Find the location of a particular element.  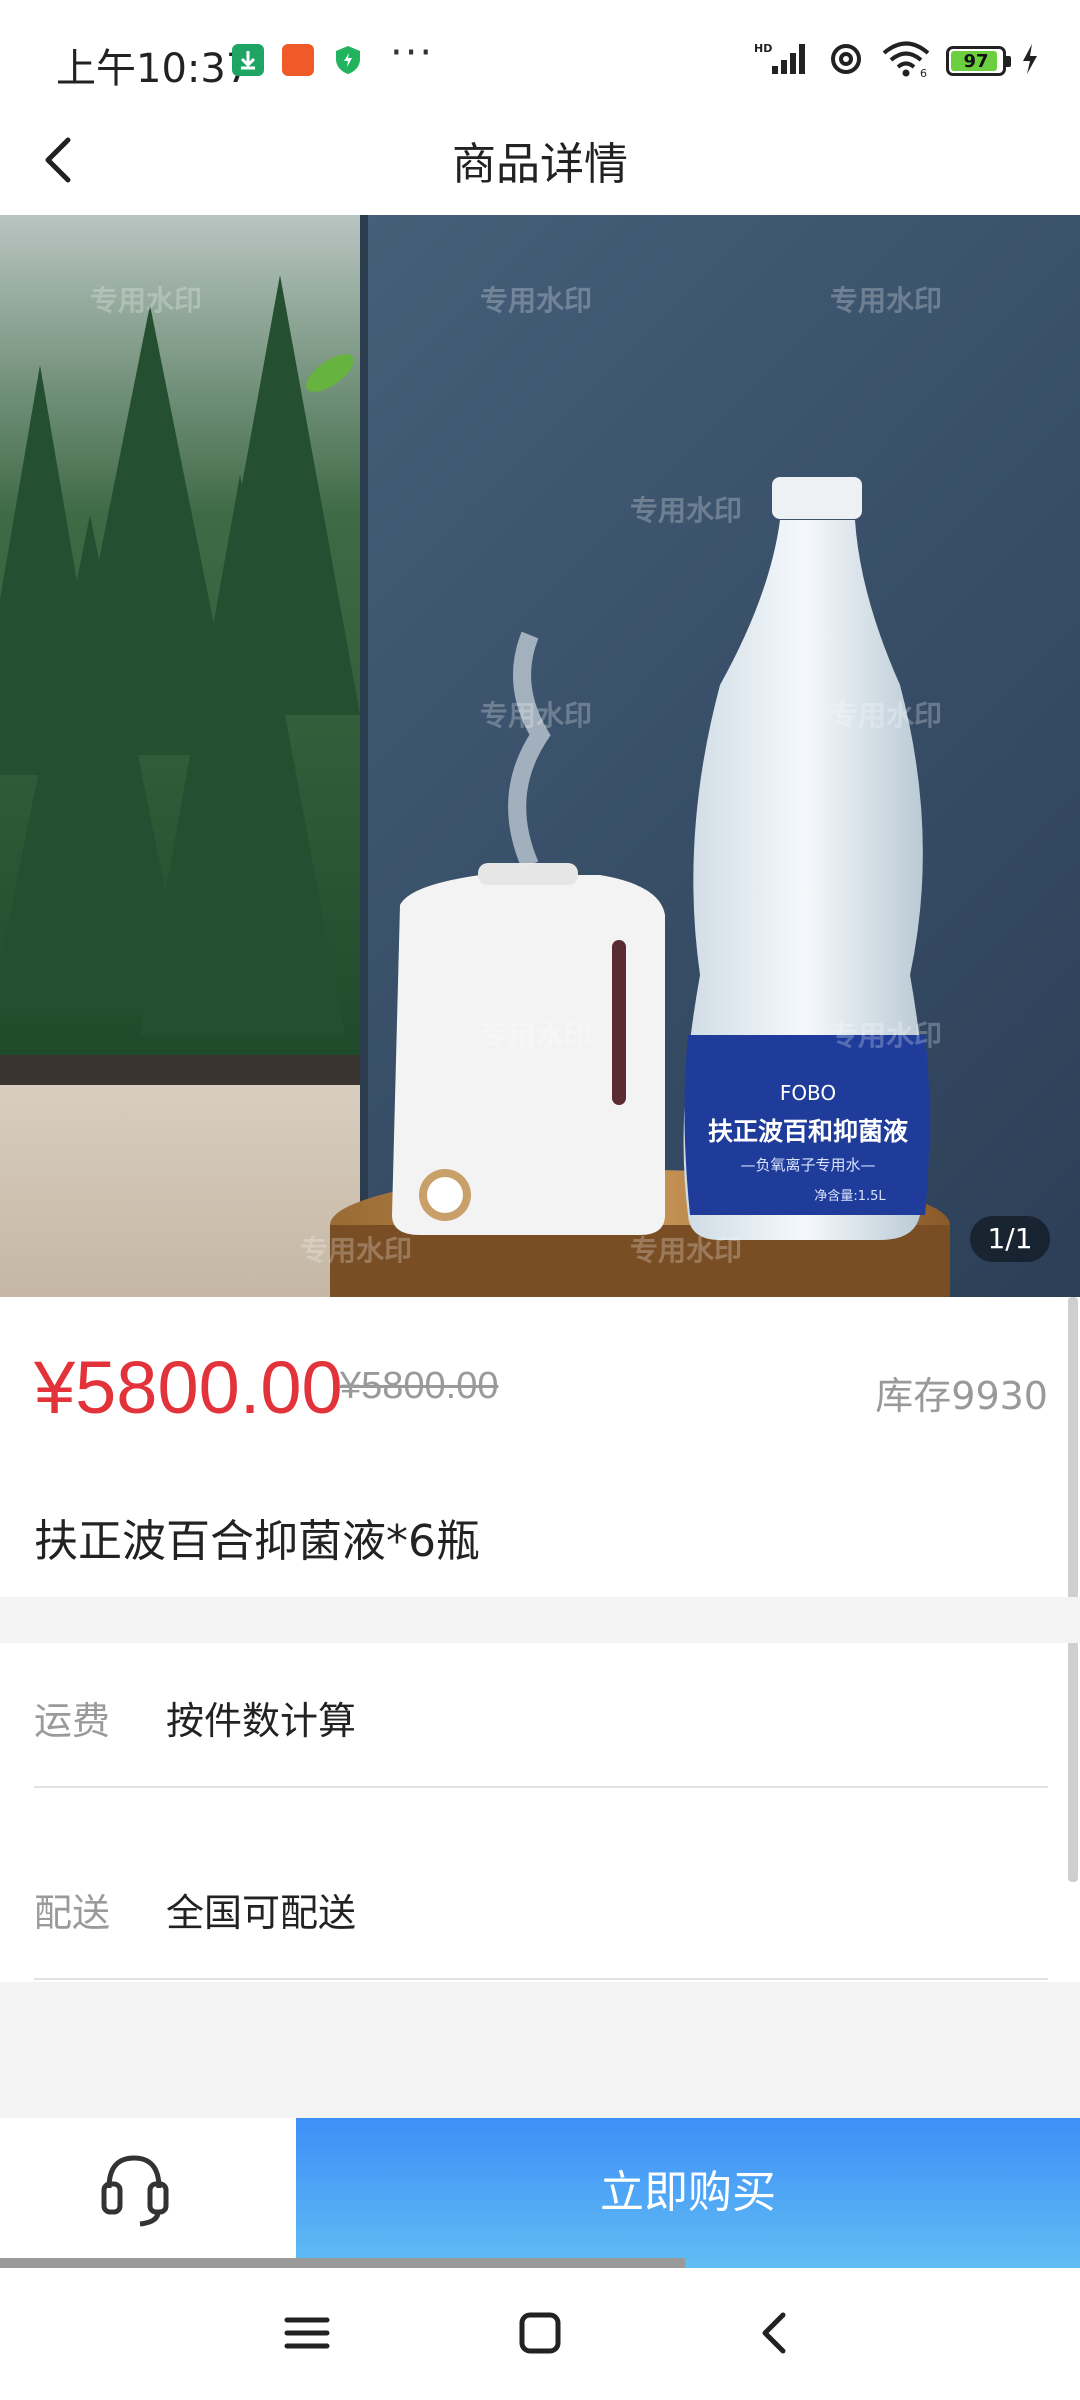

delivery-value: 全国可配送 is located at coordinates (261, 1913).